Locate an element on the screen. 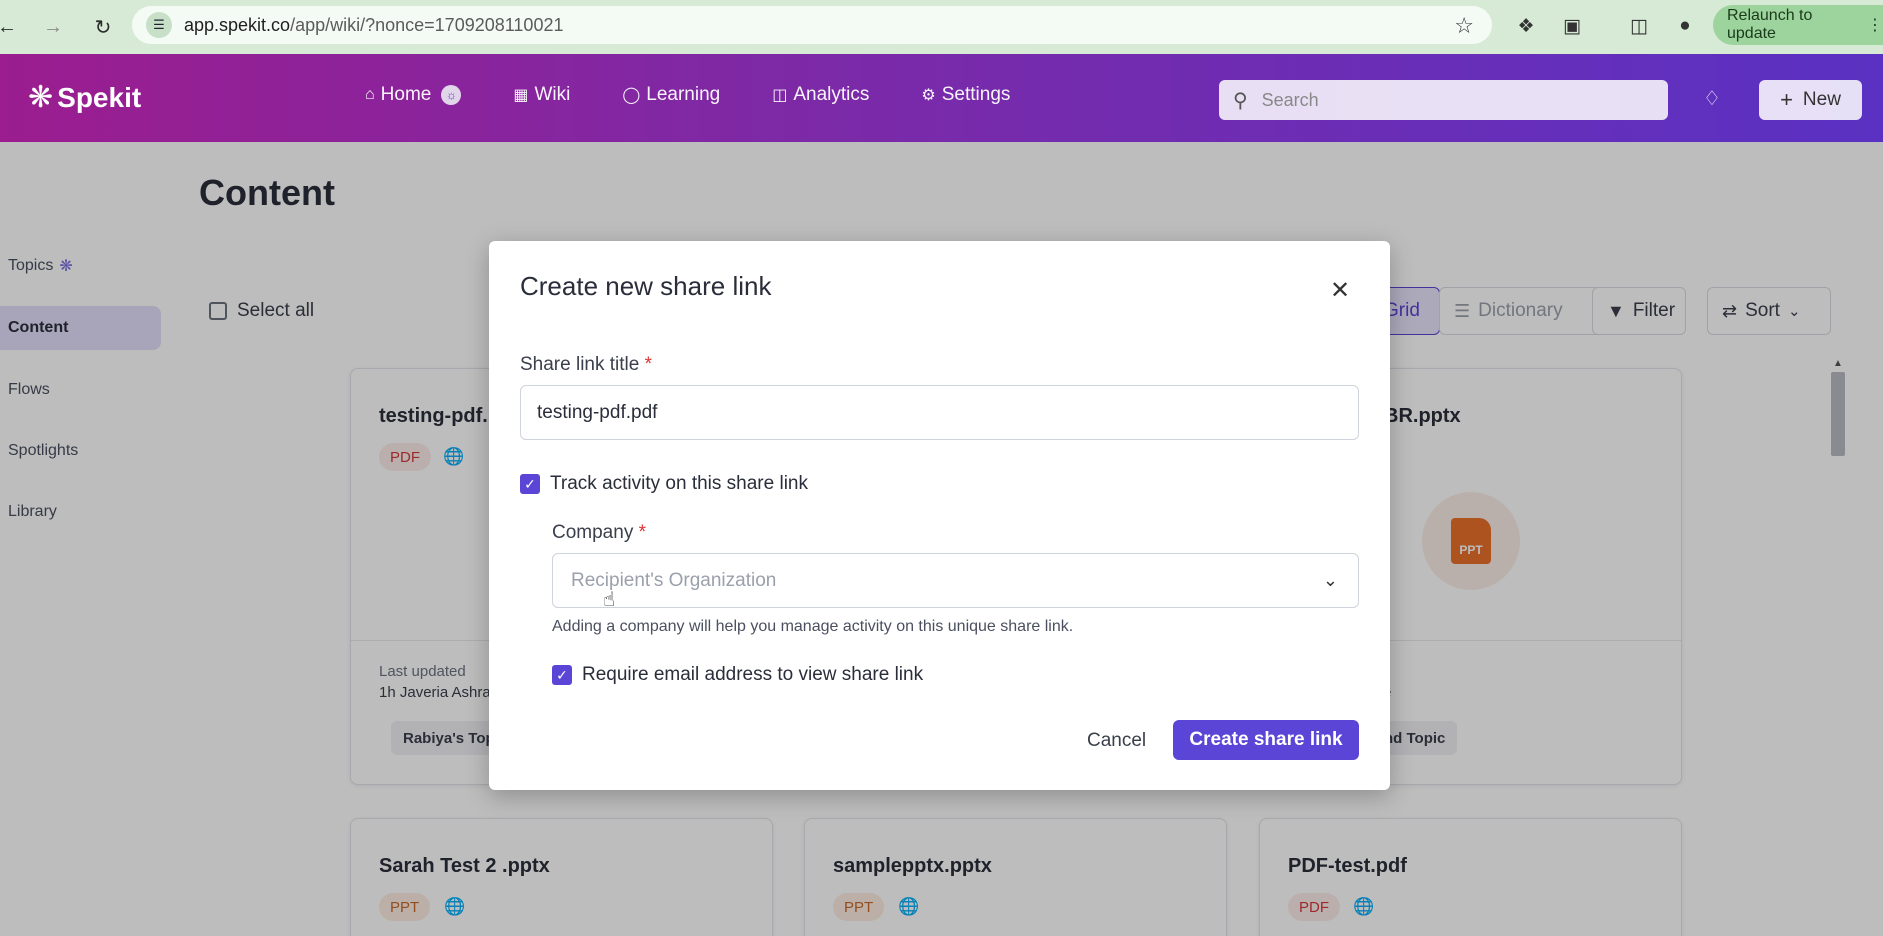 This screenshot has width=1883, height=936. modal-title: Create new share link is located at coordinates (646, 286).